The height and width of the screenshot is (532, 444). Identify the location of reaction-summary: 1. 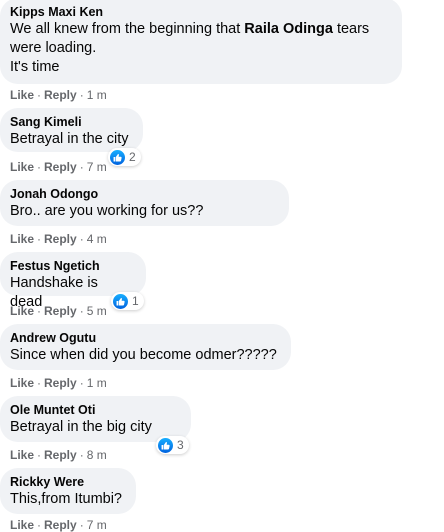
(127, 301).